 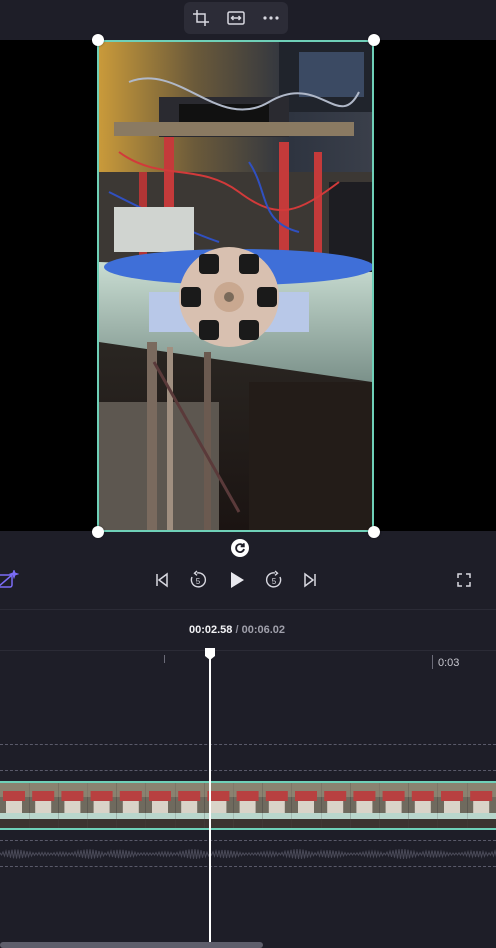 I want to click on waveform-path, so click(x=248, y=854).